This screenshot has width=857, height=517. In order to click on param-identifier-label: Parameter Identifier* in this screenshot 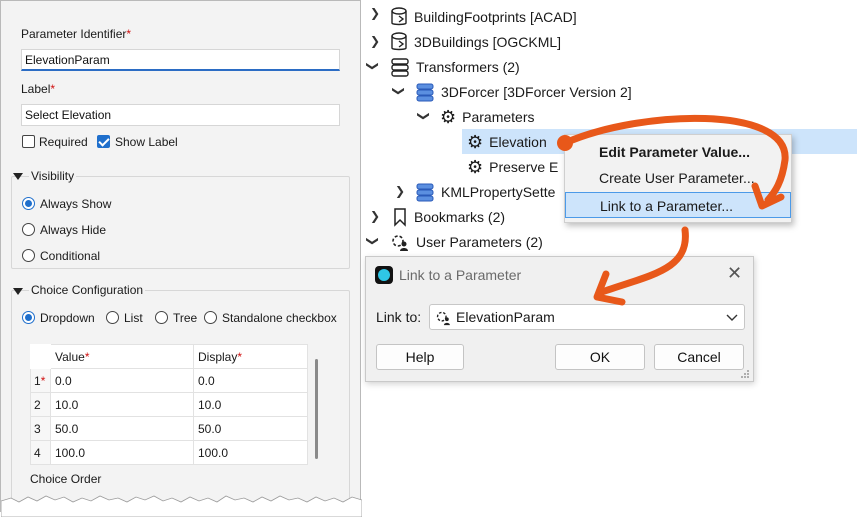, I will do `click(76, 34)`.